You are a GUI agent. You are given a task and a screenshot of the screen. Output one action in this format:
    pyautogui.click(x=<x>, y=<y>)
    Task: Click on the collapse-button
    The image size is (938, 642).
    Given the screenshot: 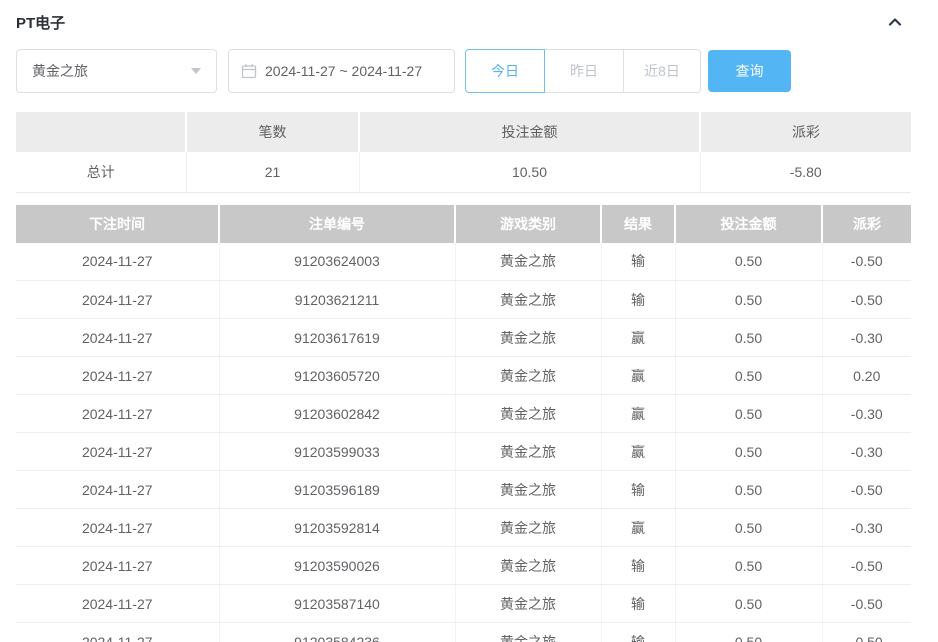 What is the action you would take?
    pyautogui.click(x=895, y=22)
    